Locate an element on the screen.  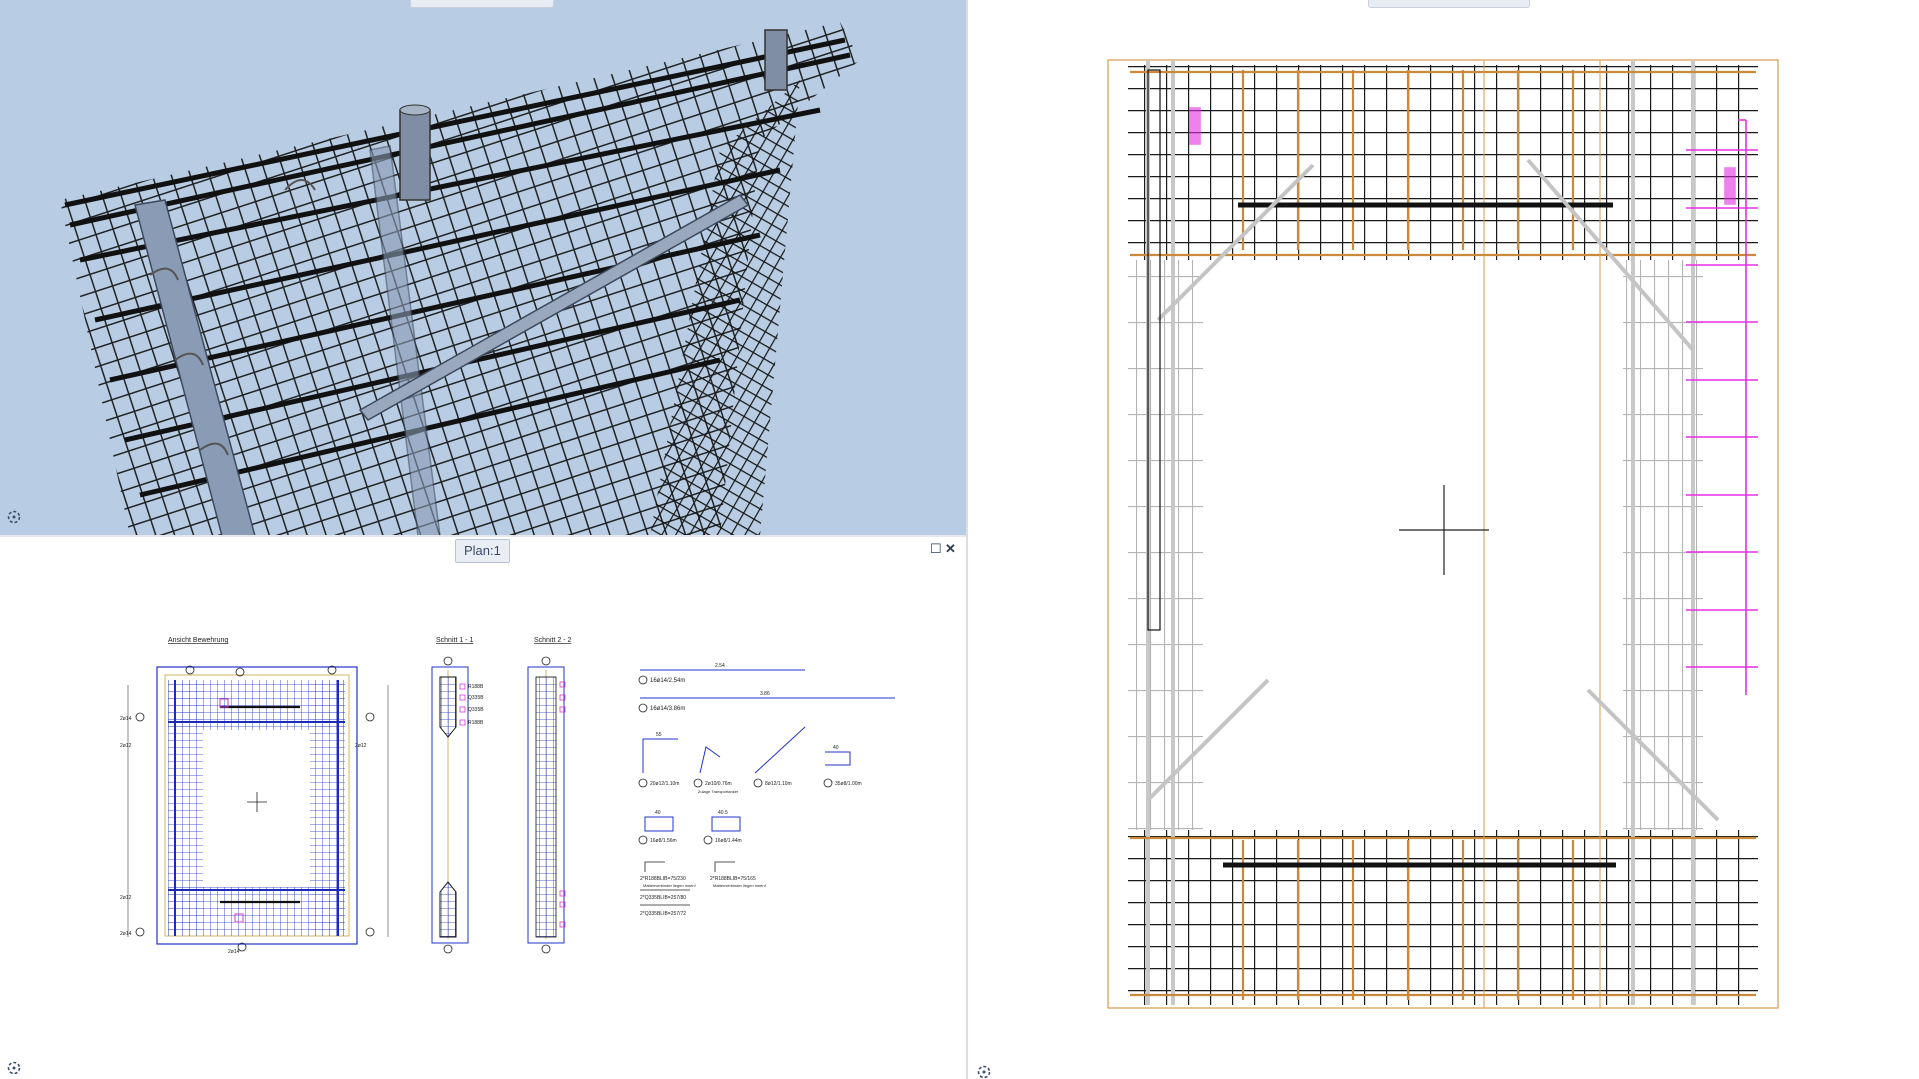
bar-label: 35ø8/1.00m is located at coordinates (848, 784).